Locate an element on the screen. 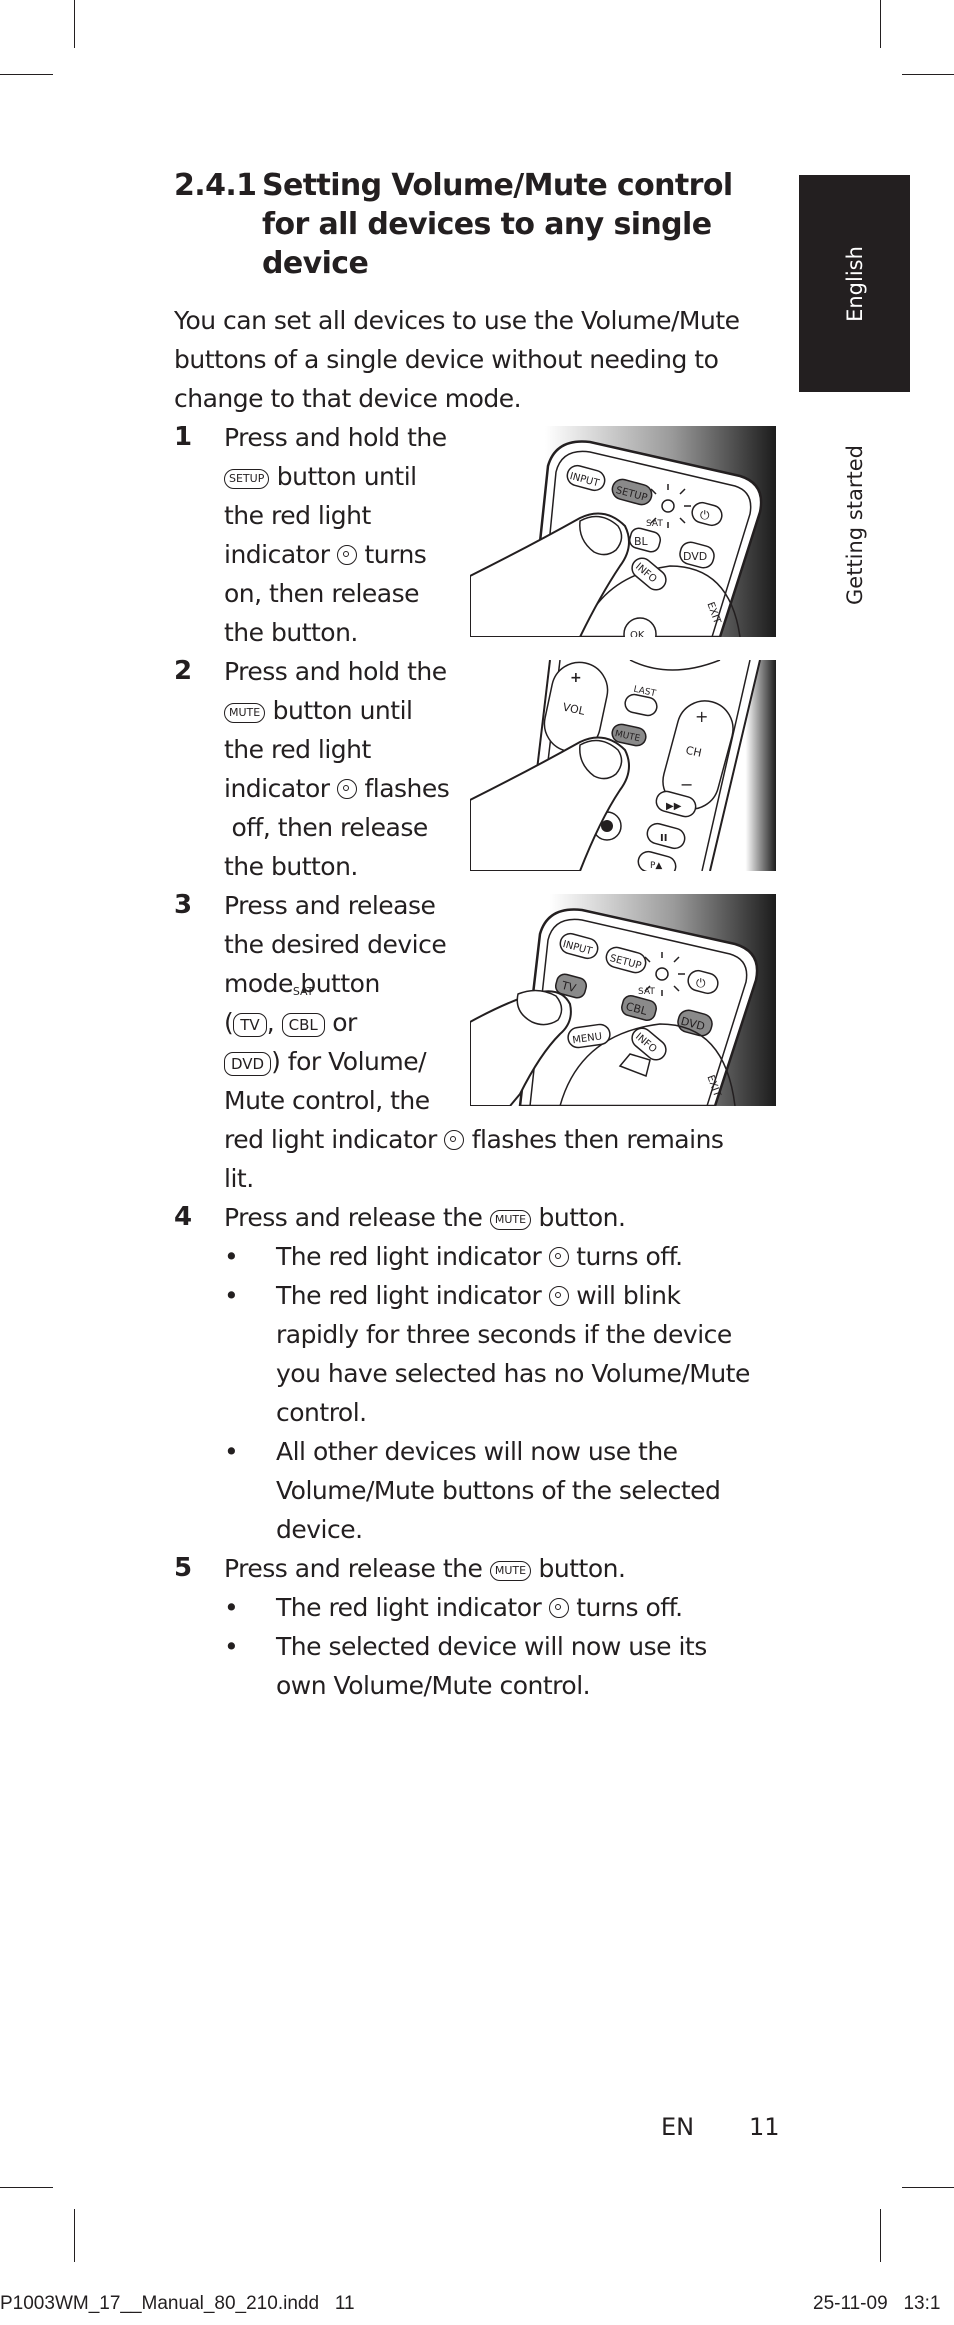 Image resolution: width=954 pixels, height=2325 pixels. step-line: red light indicator is located at coordinates (330, 1139).